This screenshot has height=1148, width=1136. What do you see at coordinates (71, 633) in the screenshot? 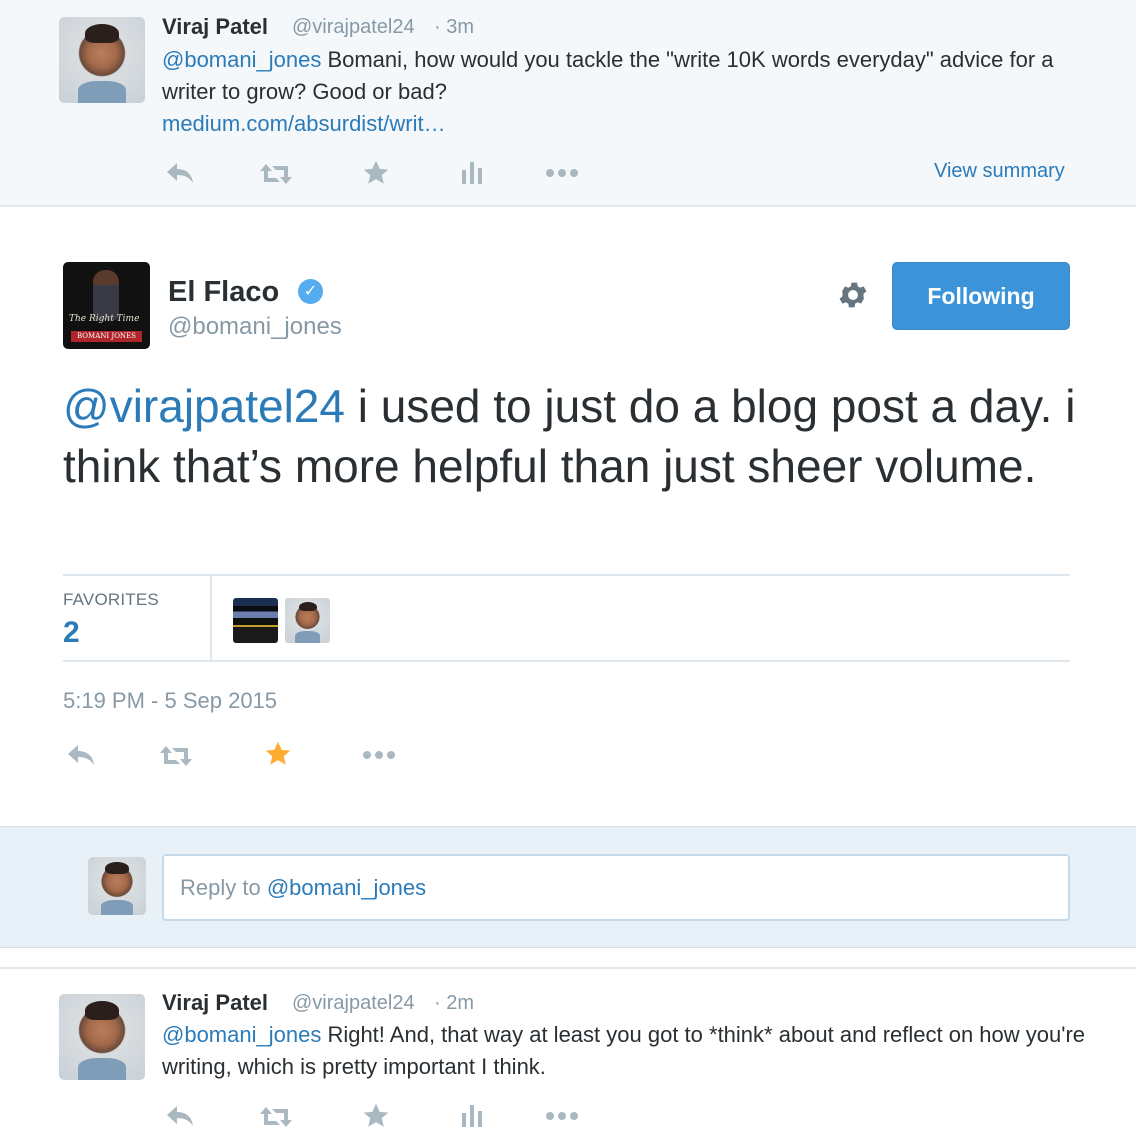
I see `favorites-count: 2` at bounding box center [71, 633].